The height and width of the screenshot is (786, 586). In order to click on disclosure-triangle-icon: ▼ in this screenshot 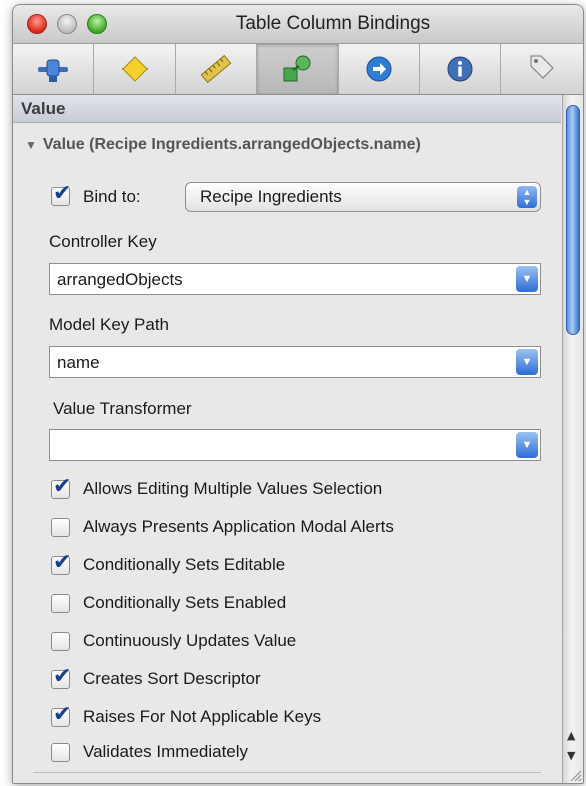, I will do `click(31, 145)`.